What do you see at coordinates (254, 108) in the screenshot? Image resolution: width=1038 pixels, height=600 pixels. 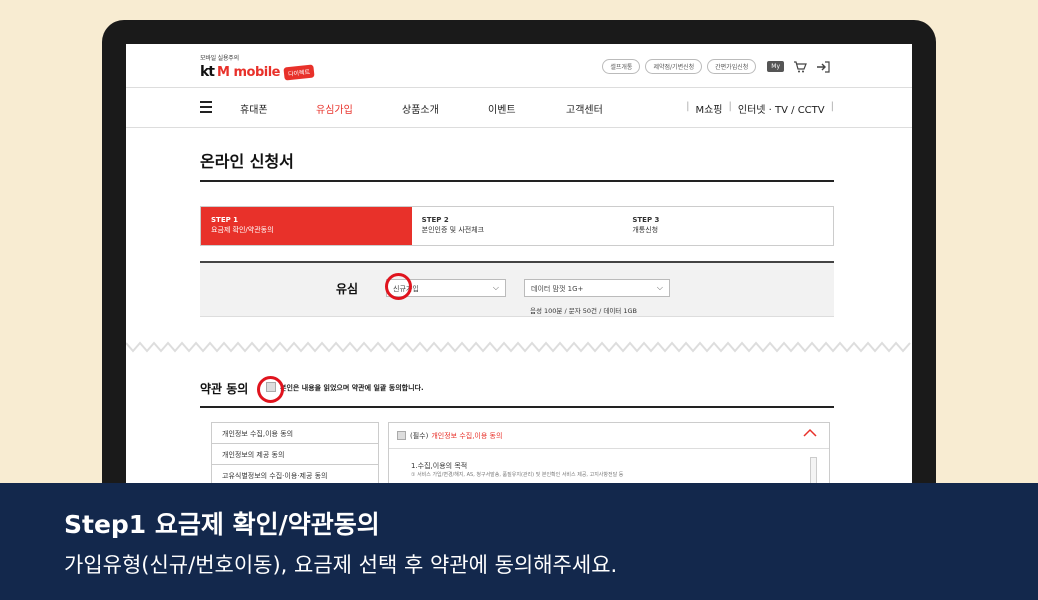 I see `nav-item-phones: 휴대폰` at bounding box center [254, 108].